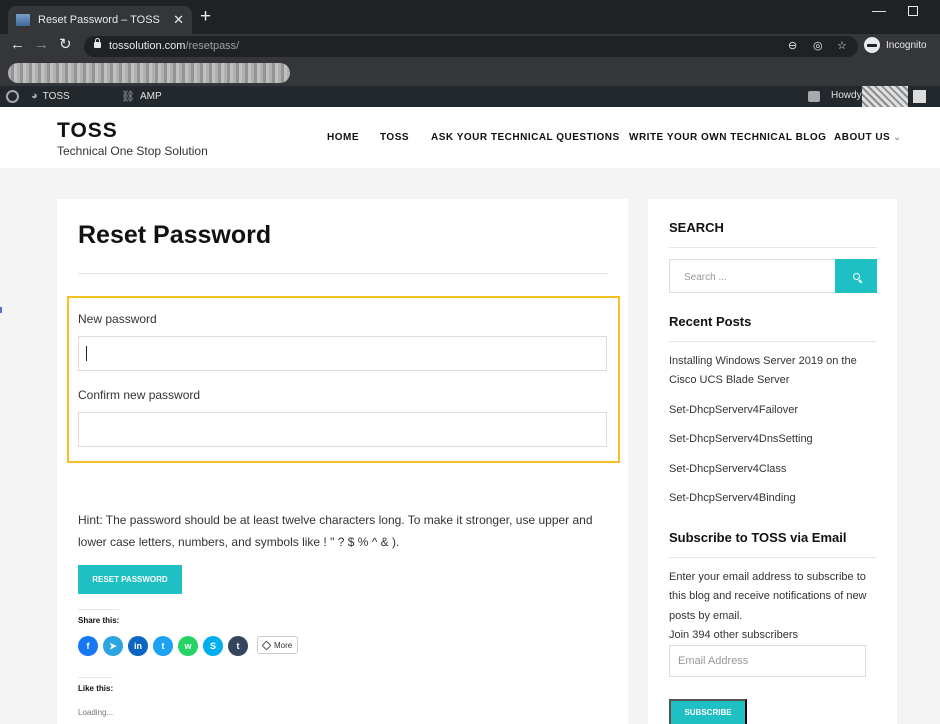  I want to click on chevron-down-icon: ⌄, so click(897, 137).